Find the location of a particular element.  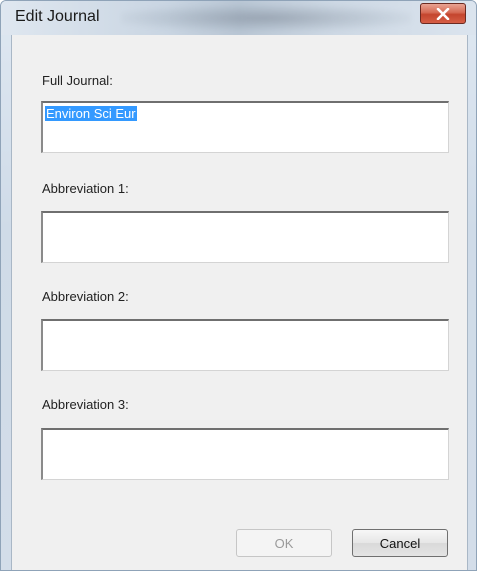

ok-button: OK is located at coordinates (284, 543).